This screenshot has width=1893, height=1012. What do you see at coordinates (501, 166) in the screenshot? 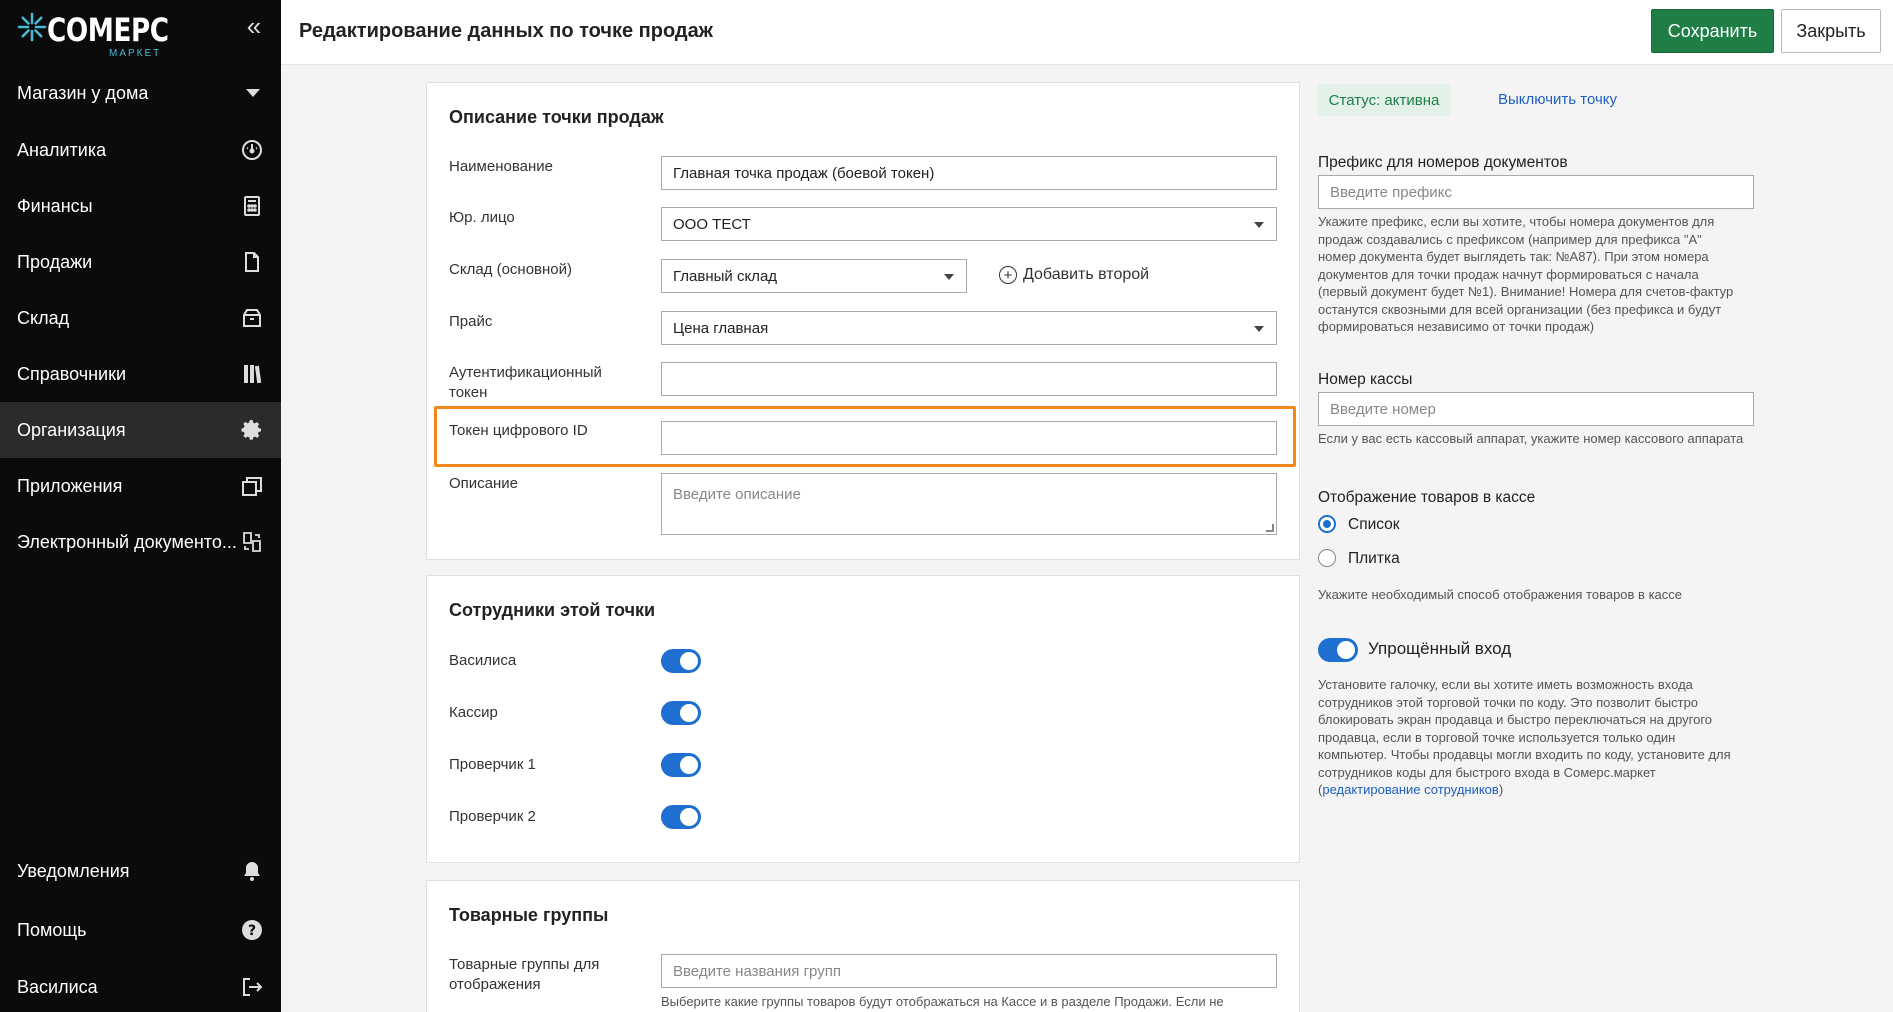
I see `name-label: Наименование` at bounding box center [501, 166].